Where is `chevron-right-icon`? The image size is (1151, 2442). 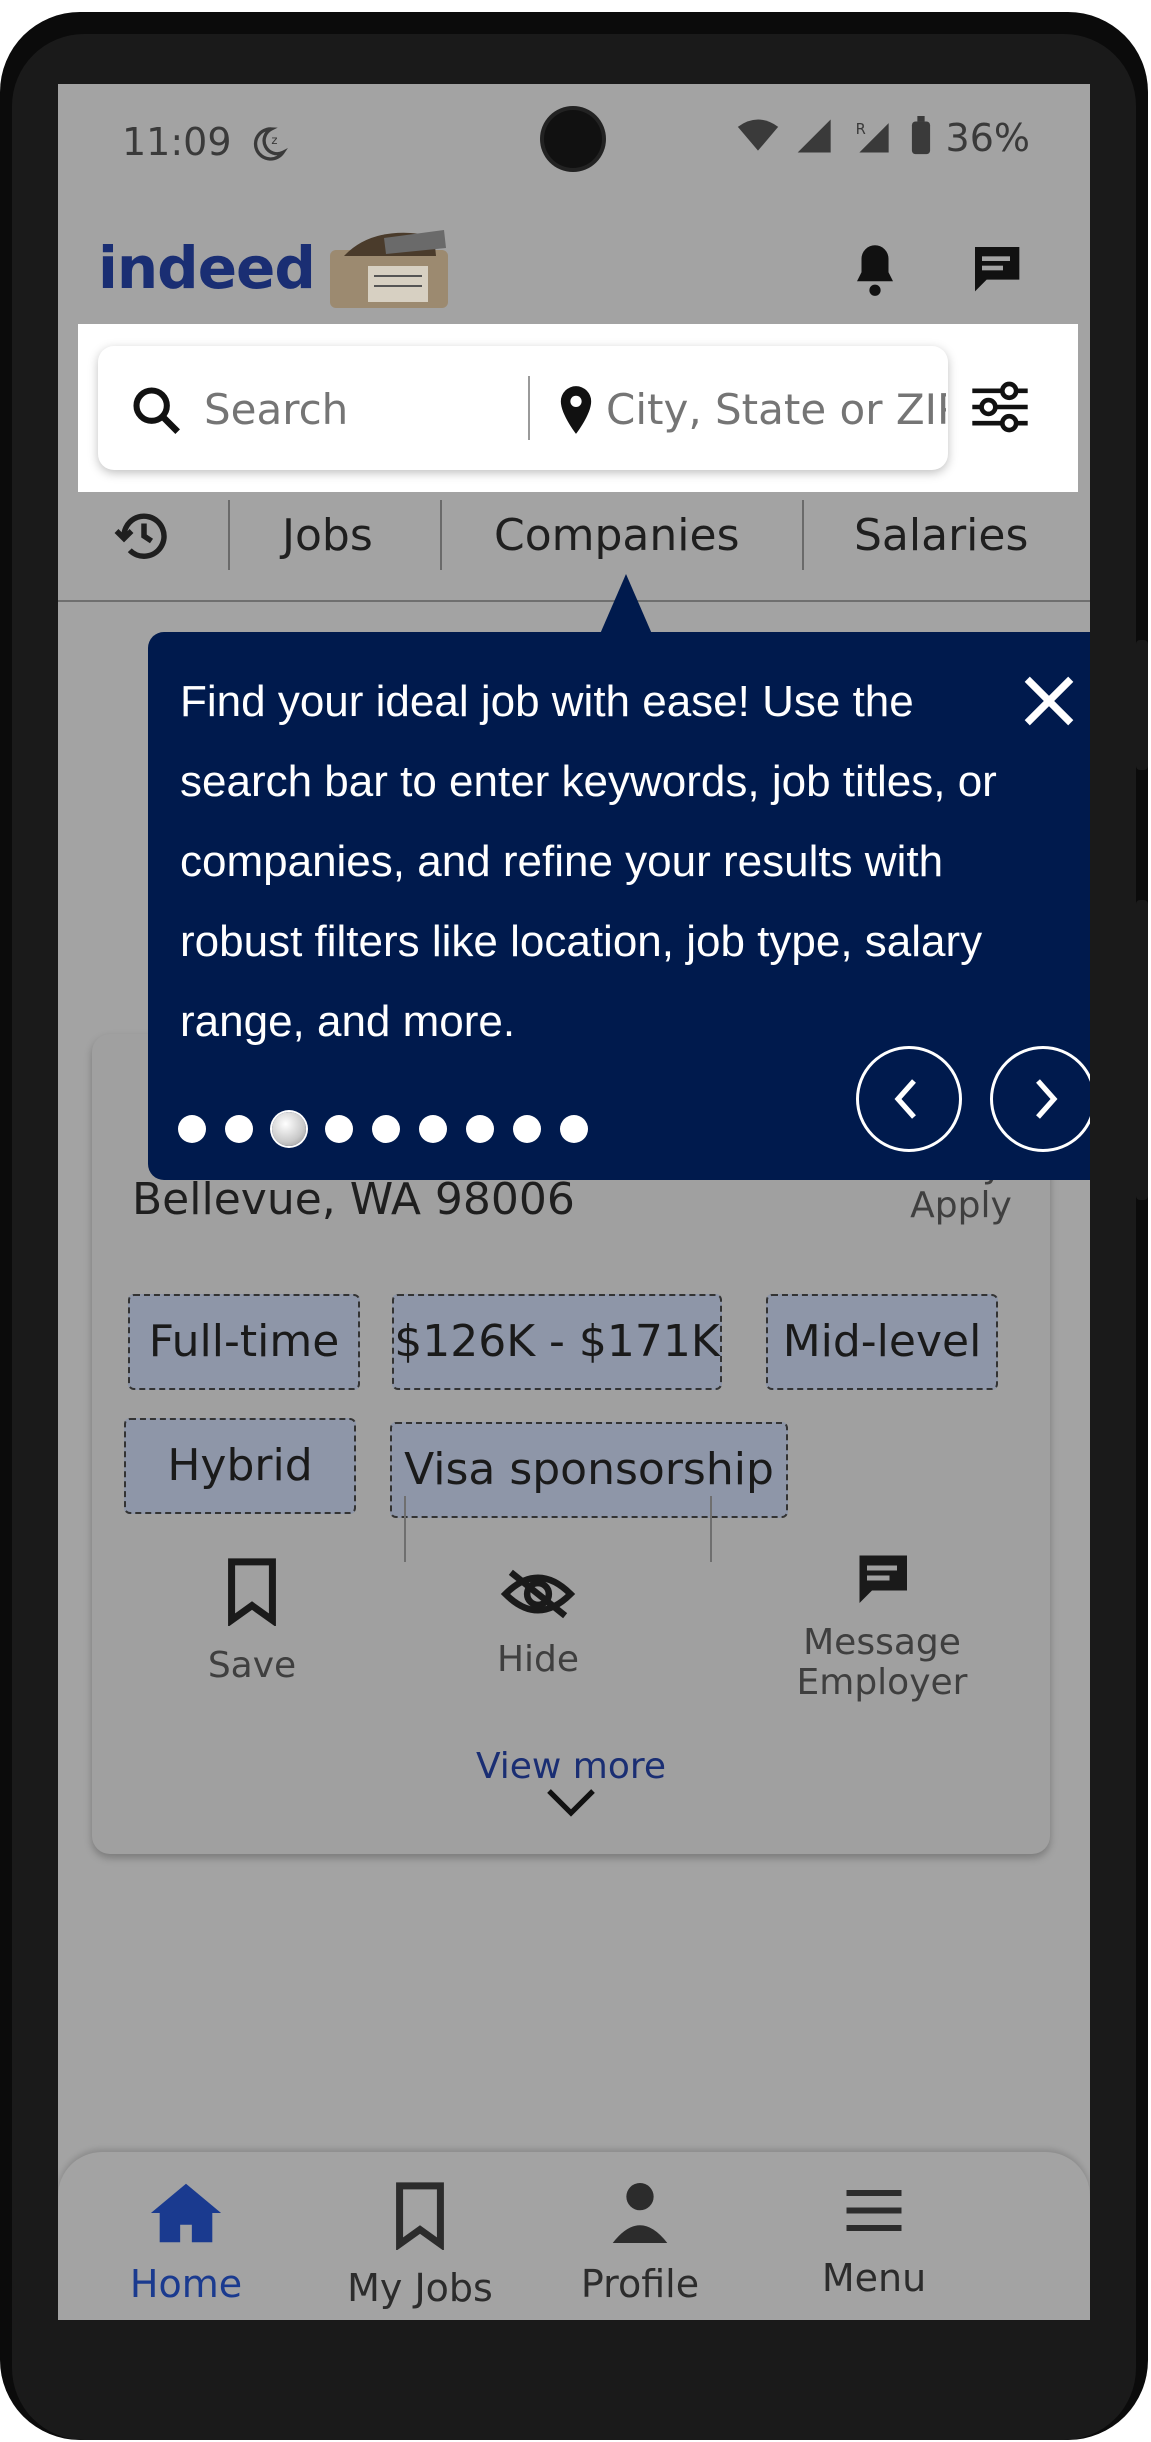
chevron-right-icon is located at coordinates (1046, 1101).